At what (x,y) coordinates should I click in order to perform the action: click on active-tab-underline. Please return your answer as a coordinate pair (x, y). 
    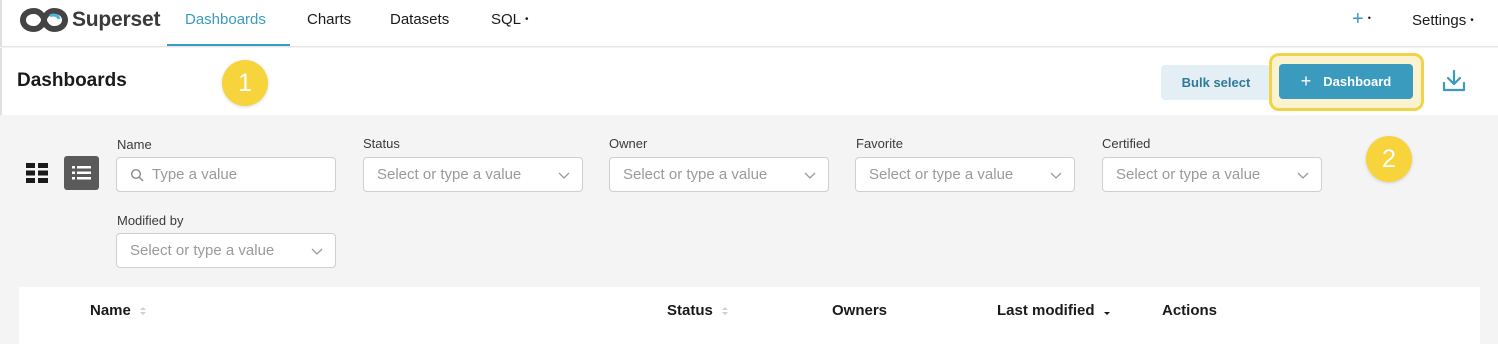
    Looking at the image, I should click on (228, 45).